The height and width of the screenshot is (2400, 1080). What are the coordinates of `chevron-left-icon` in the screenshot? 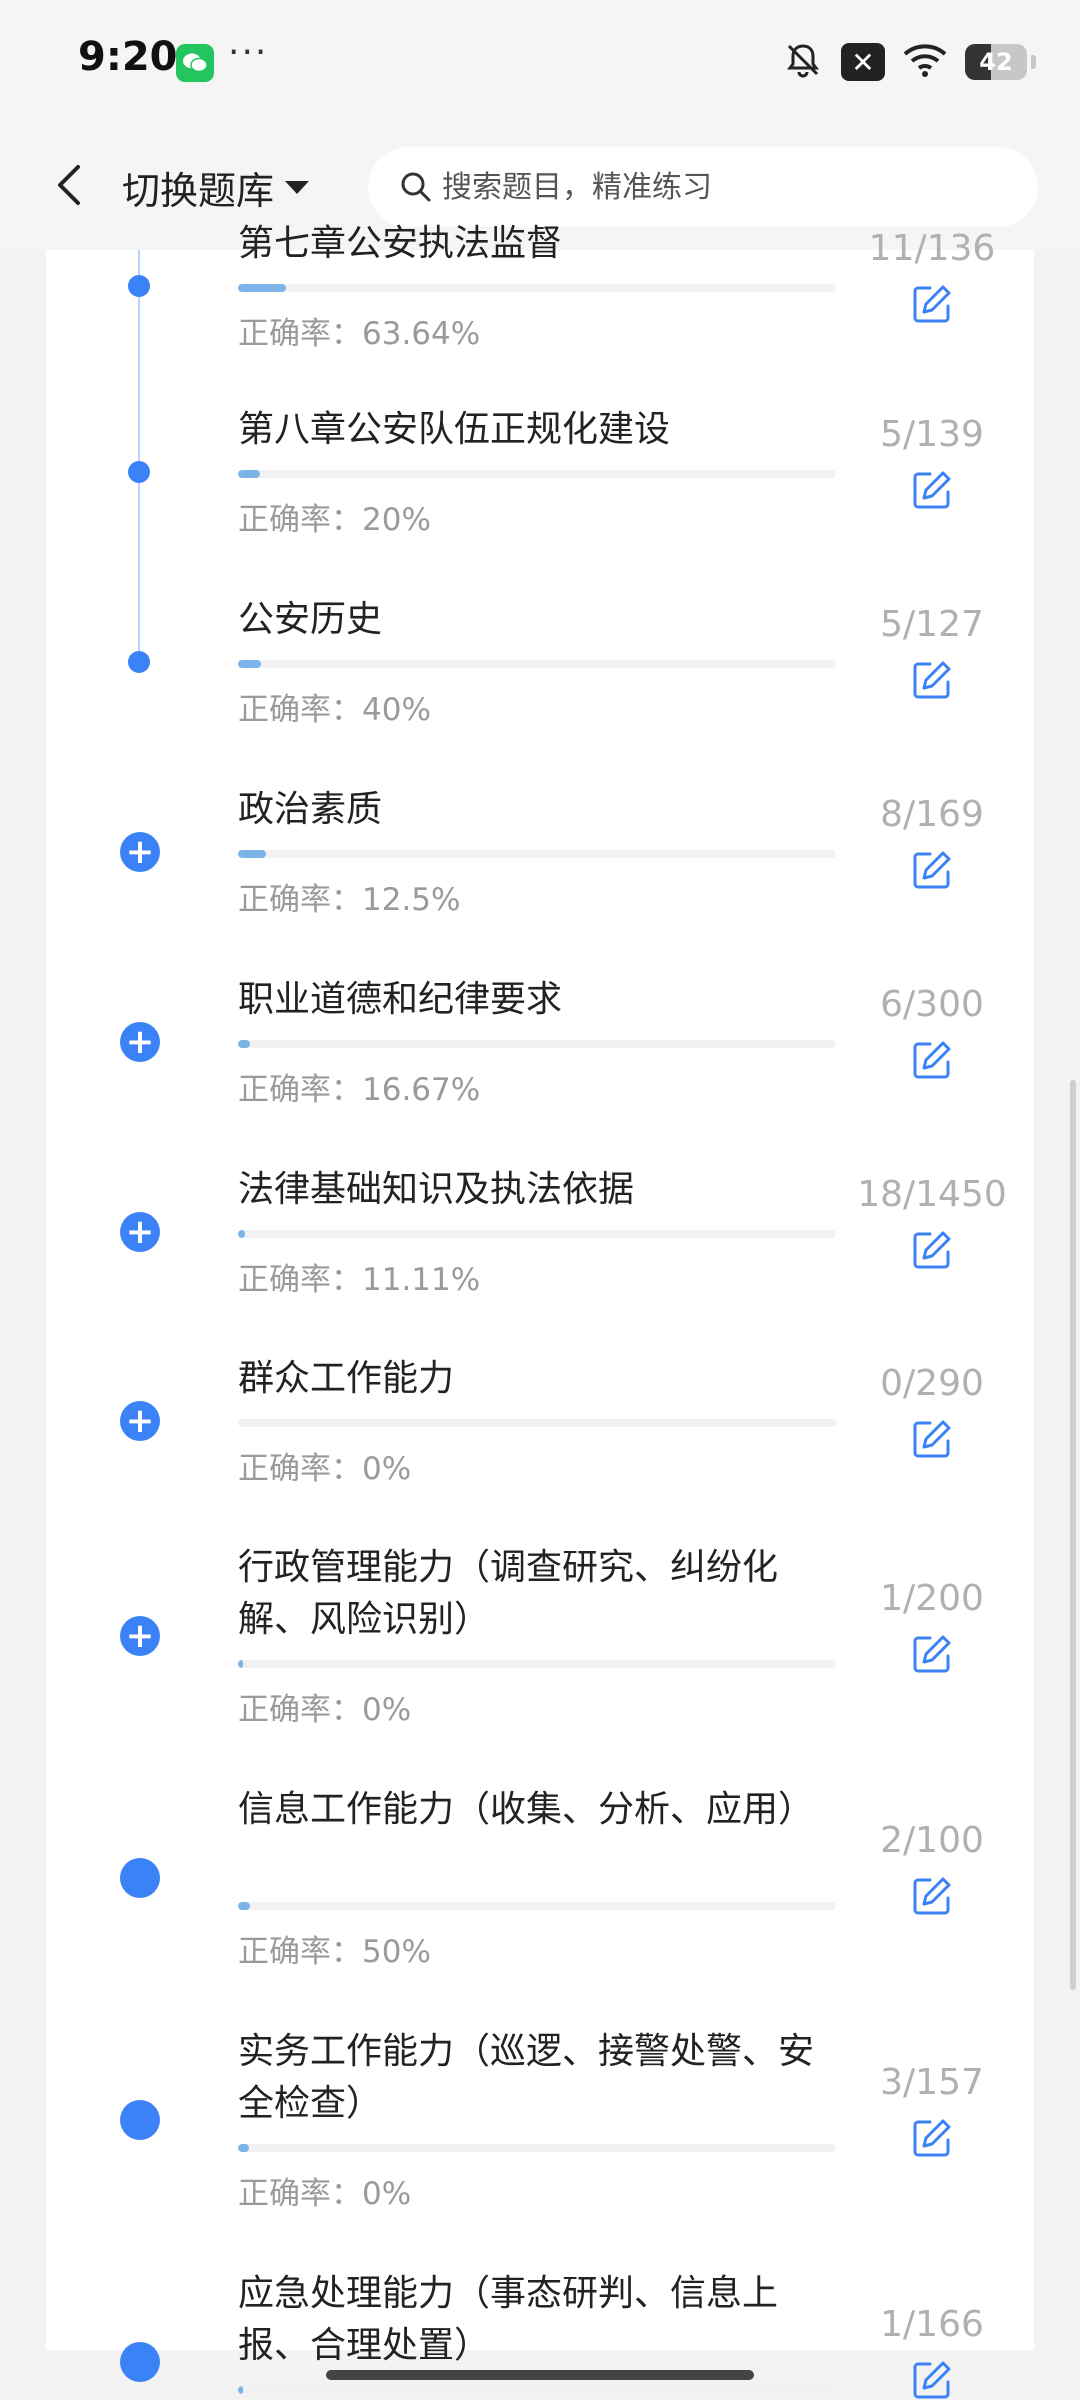 It's located at (69, 185).